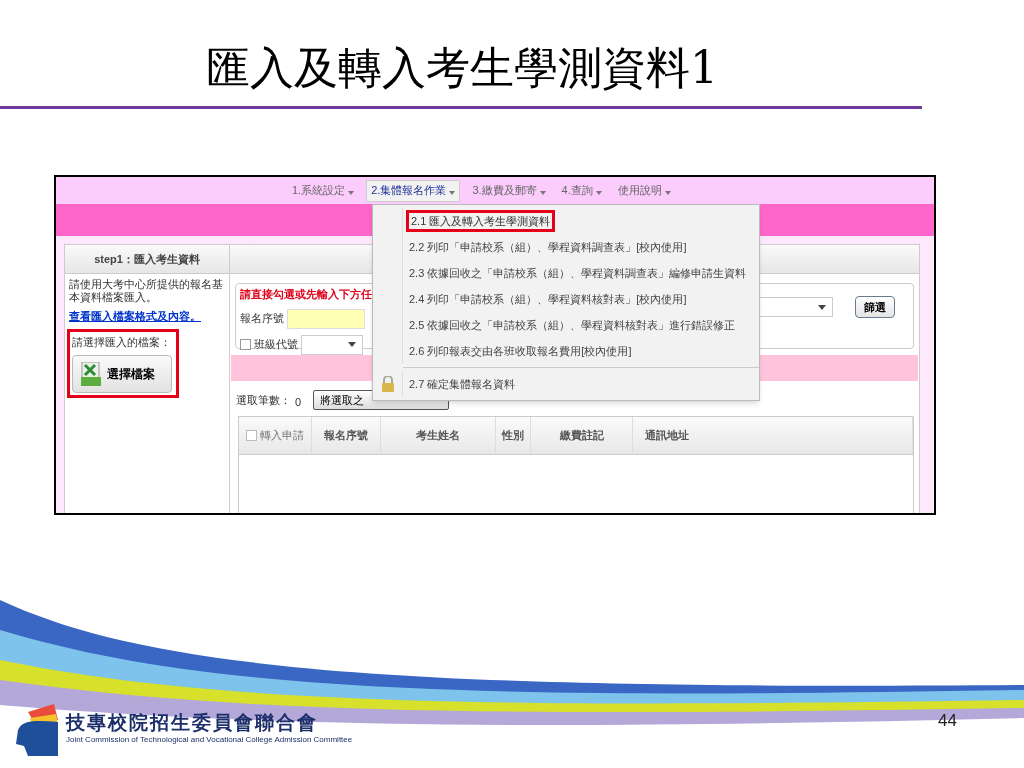 The height and width of the screenshot is (768, 1024). What do you see at coordinates (548, 247) in the screenshot?
I see `dropdown-item: 2.2 列印「申請校系（組）、學程資料調查表」[校內使用]` at bounding box center [548, 247].